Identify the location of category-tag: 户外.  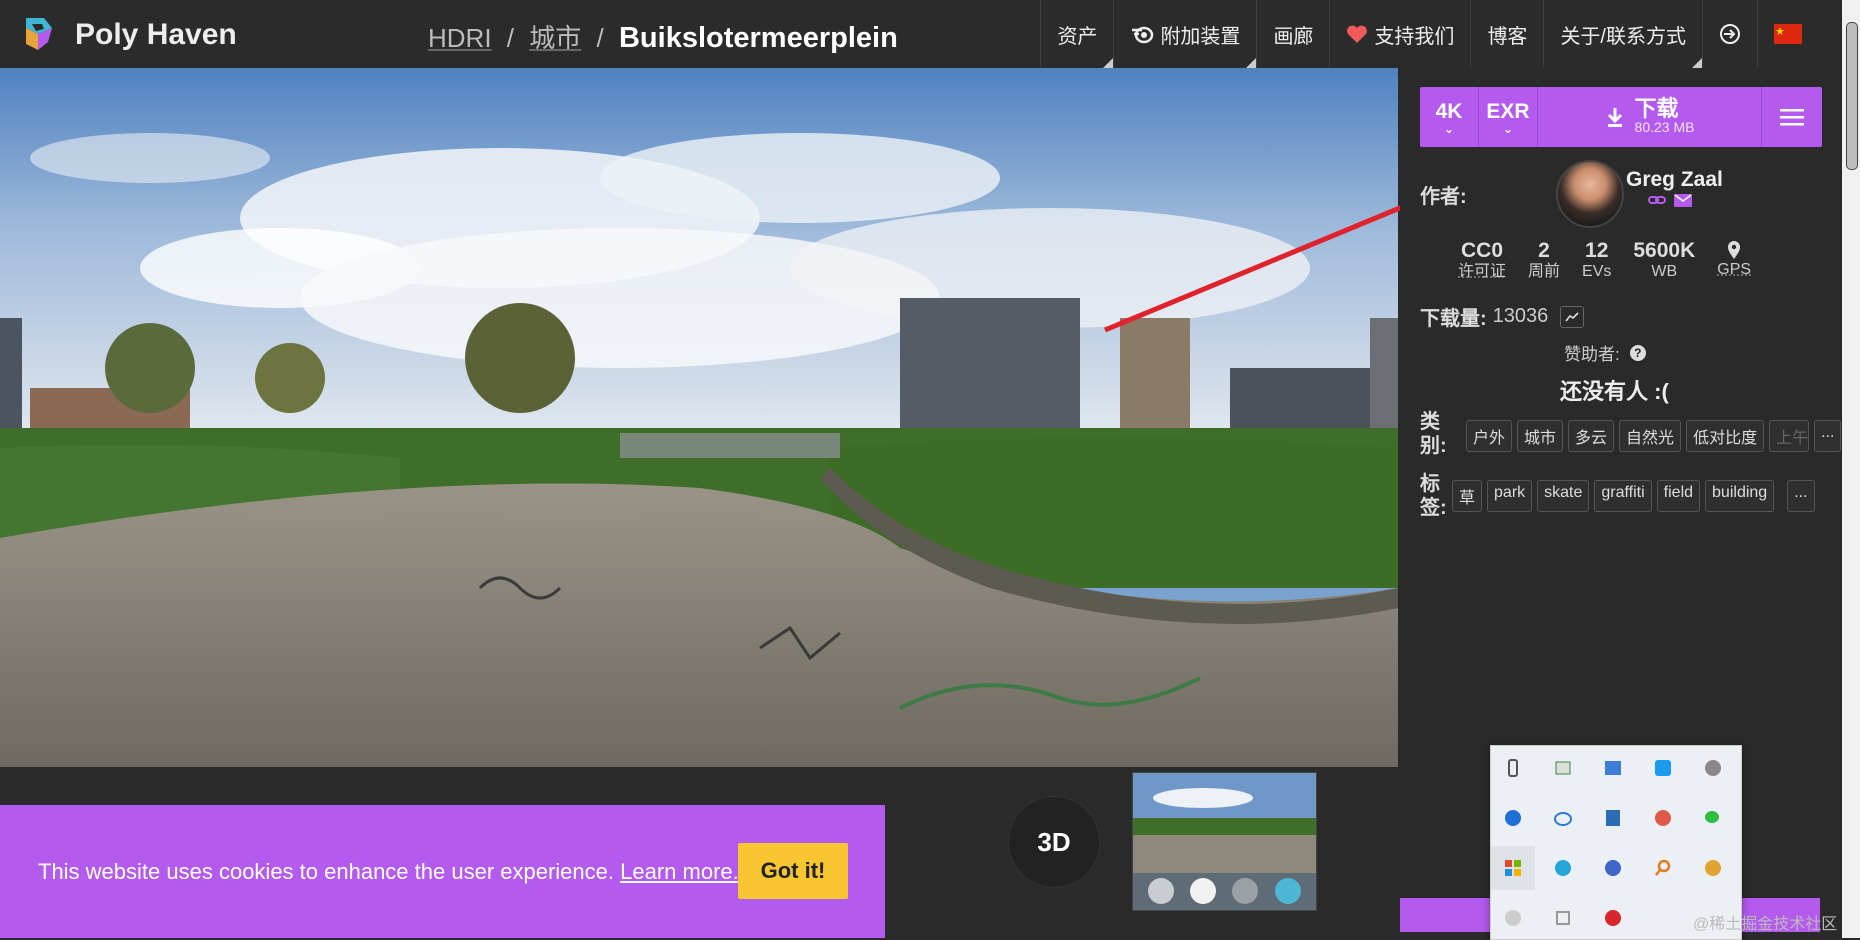
(1489, 436).